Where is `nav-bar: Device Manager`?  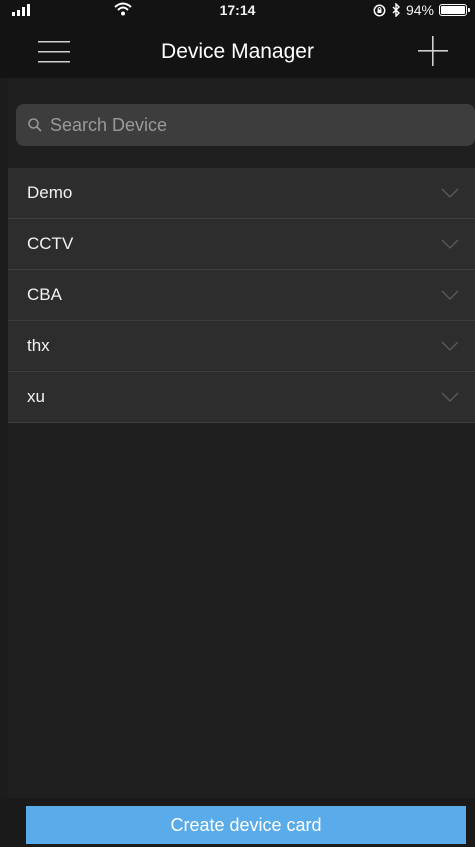
nav-bar: Device Manager is located at coordinates (237, 49).